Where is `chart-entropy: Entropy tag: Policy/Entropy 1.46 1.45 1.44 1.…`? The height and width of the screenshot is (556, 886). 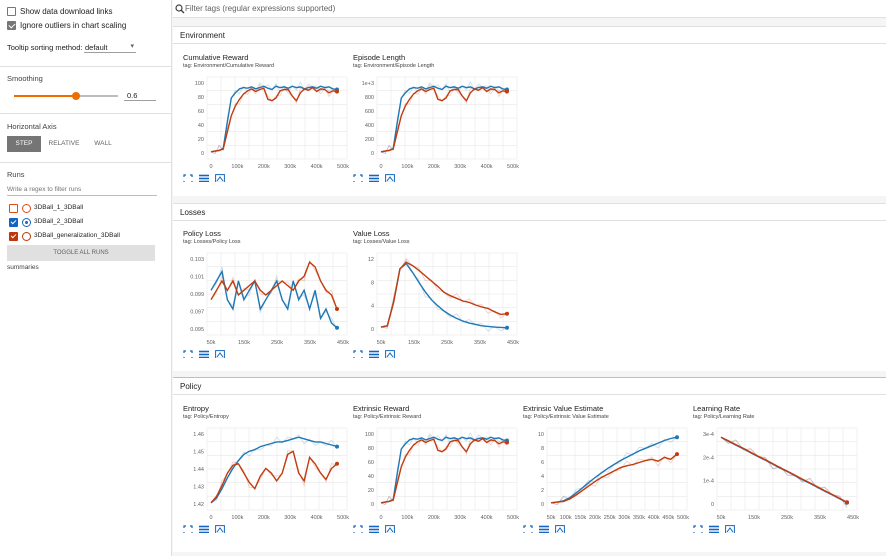 chart-entropy: Entropy tag: Policy/Entropy 1.46 1.45 1.44 1.… is located at coordinates (267, 469).